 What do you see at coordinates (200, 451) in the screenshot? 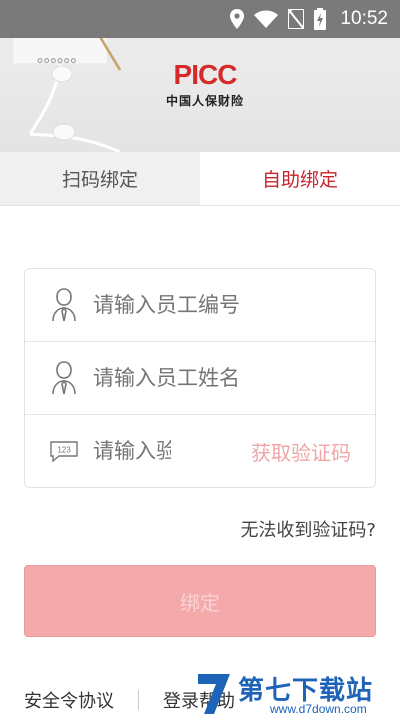
I see `verification-code-row: 123 获取验证码` at bounding box center [200, 451].